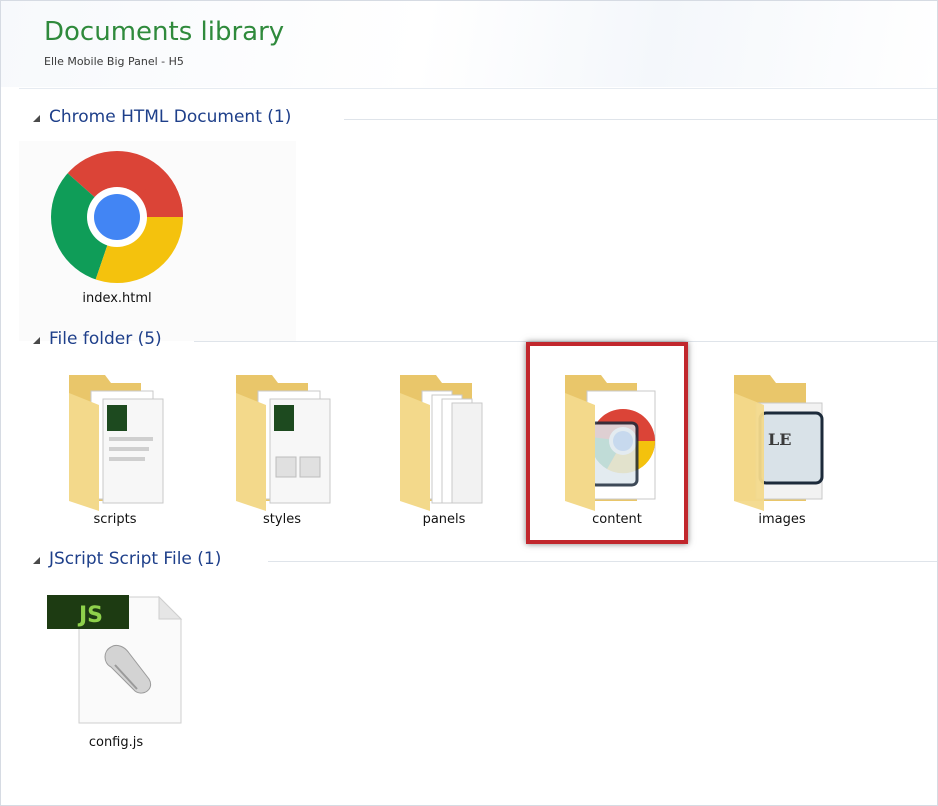 This screenshot has width=938, height=806. I want to click on file-item-config-js: JS config.js, so click(116, 676).